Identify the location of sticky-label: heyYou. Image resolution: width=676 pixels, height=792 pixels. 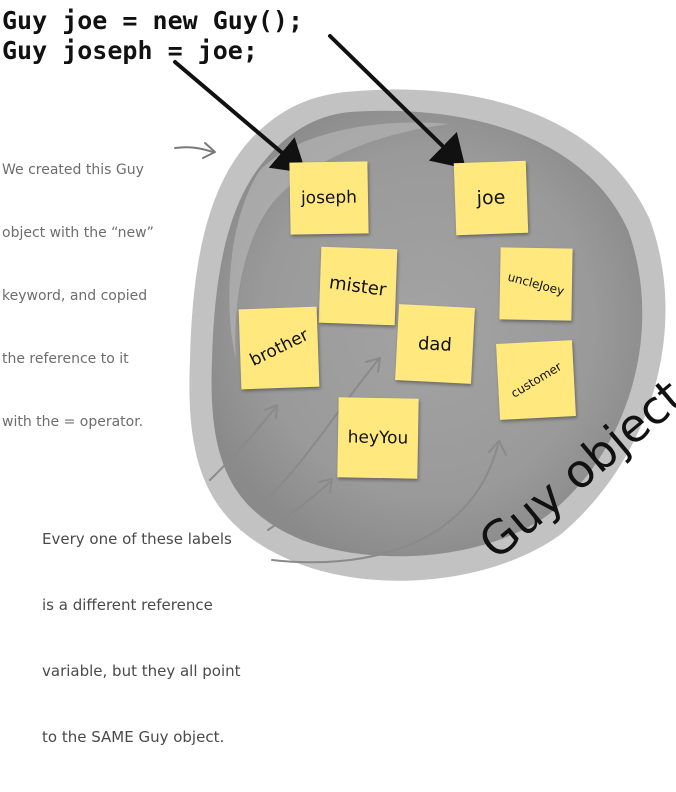
(378, 438).